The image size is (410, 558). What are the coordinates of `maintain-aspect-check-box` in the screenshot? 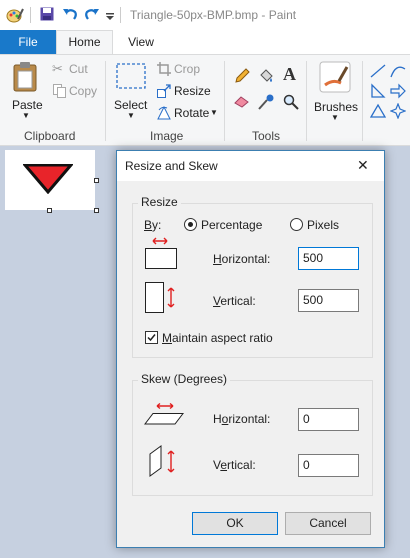 It's located at (151, 337).